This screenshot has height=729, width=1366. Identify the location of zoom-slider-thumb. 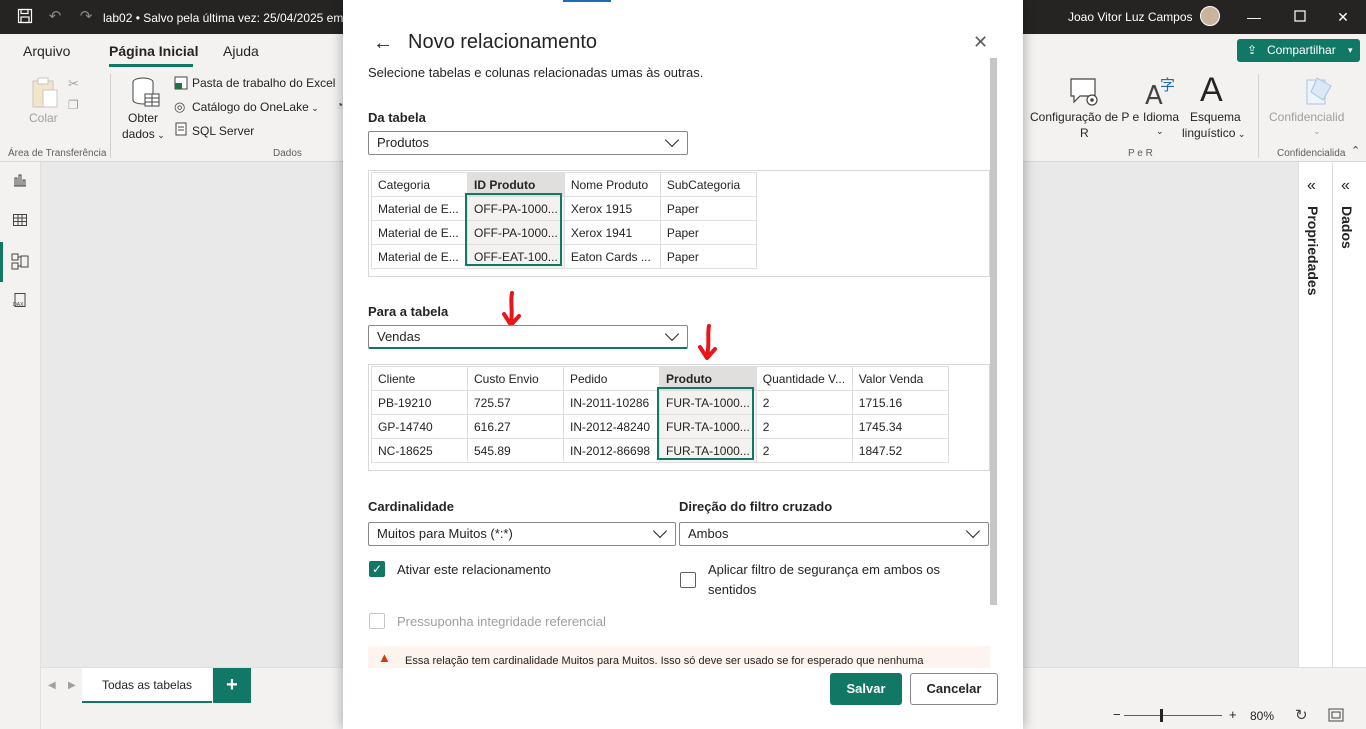
(1161, 715).